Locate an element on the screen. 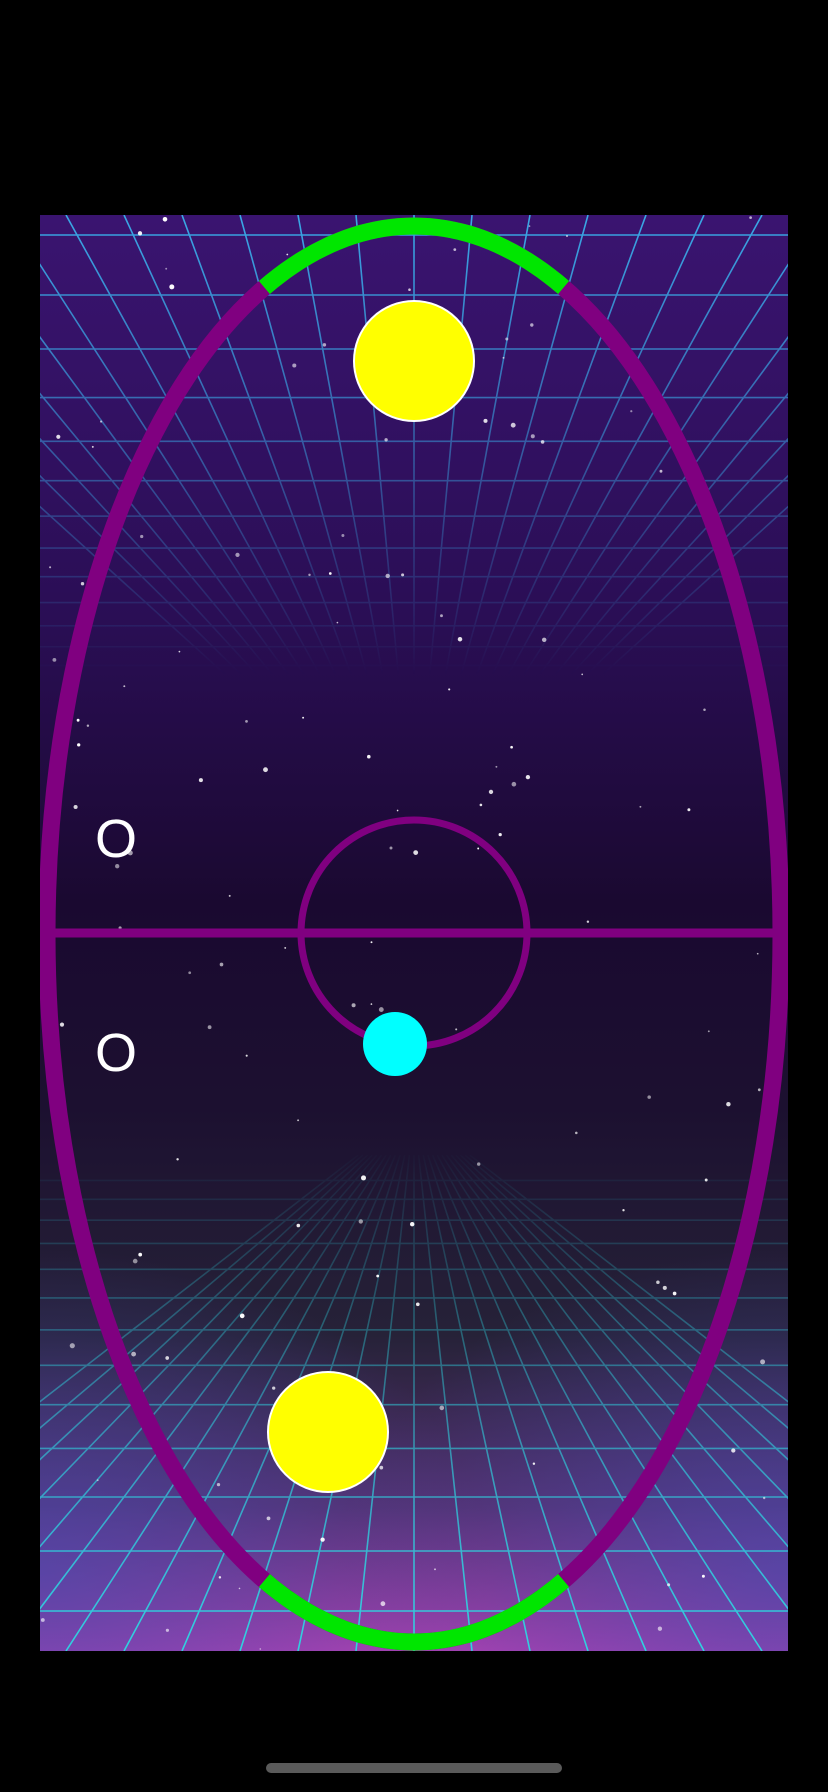 Image resolution: width=828 pixels, height=1792 pixels. home-indicator is located at coordinates (414, 1768).